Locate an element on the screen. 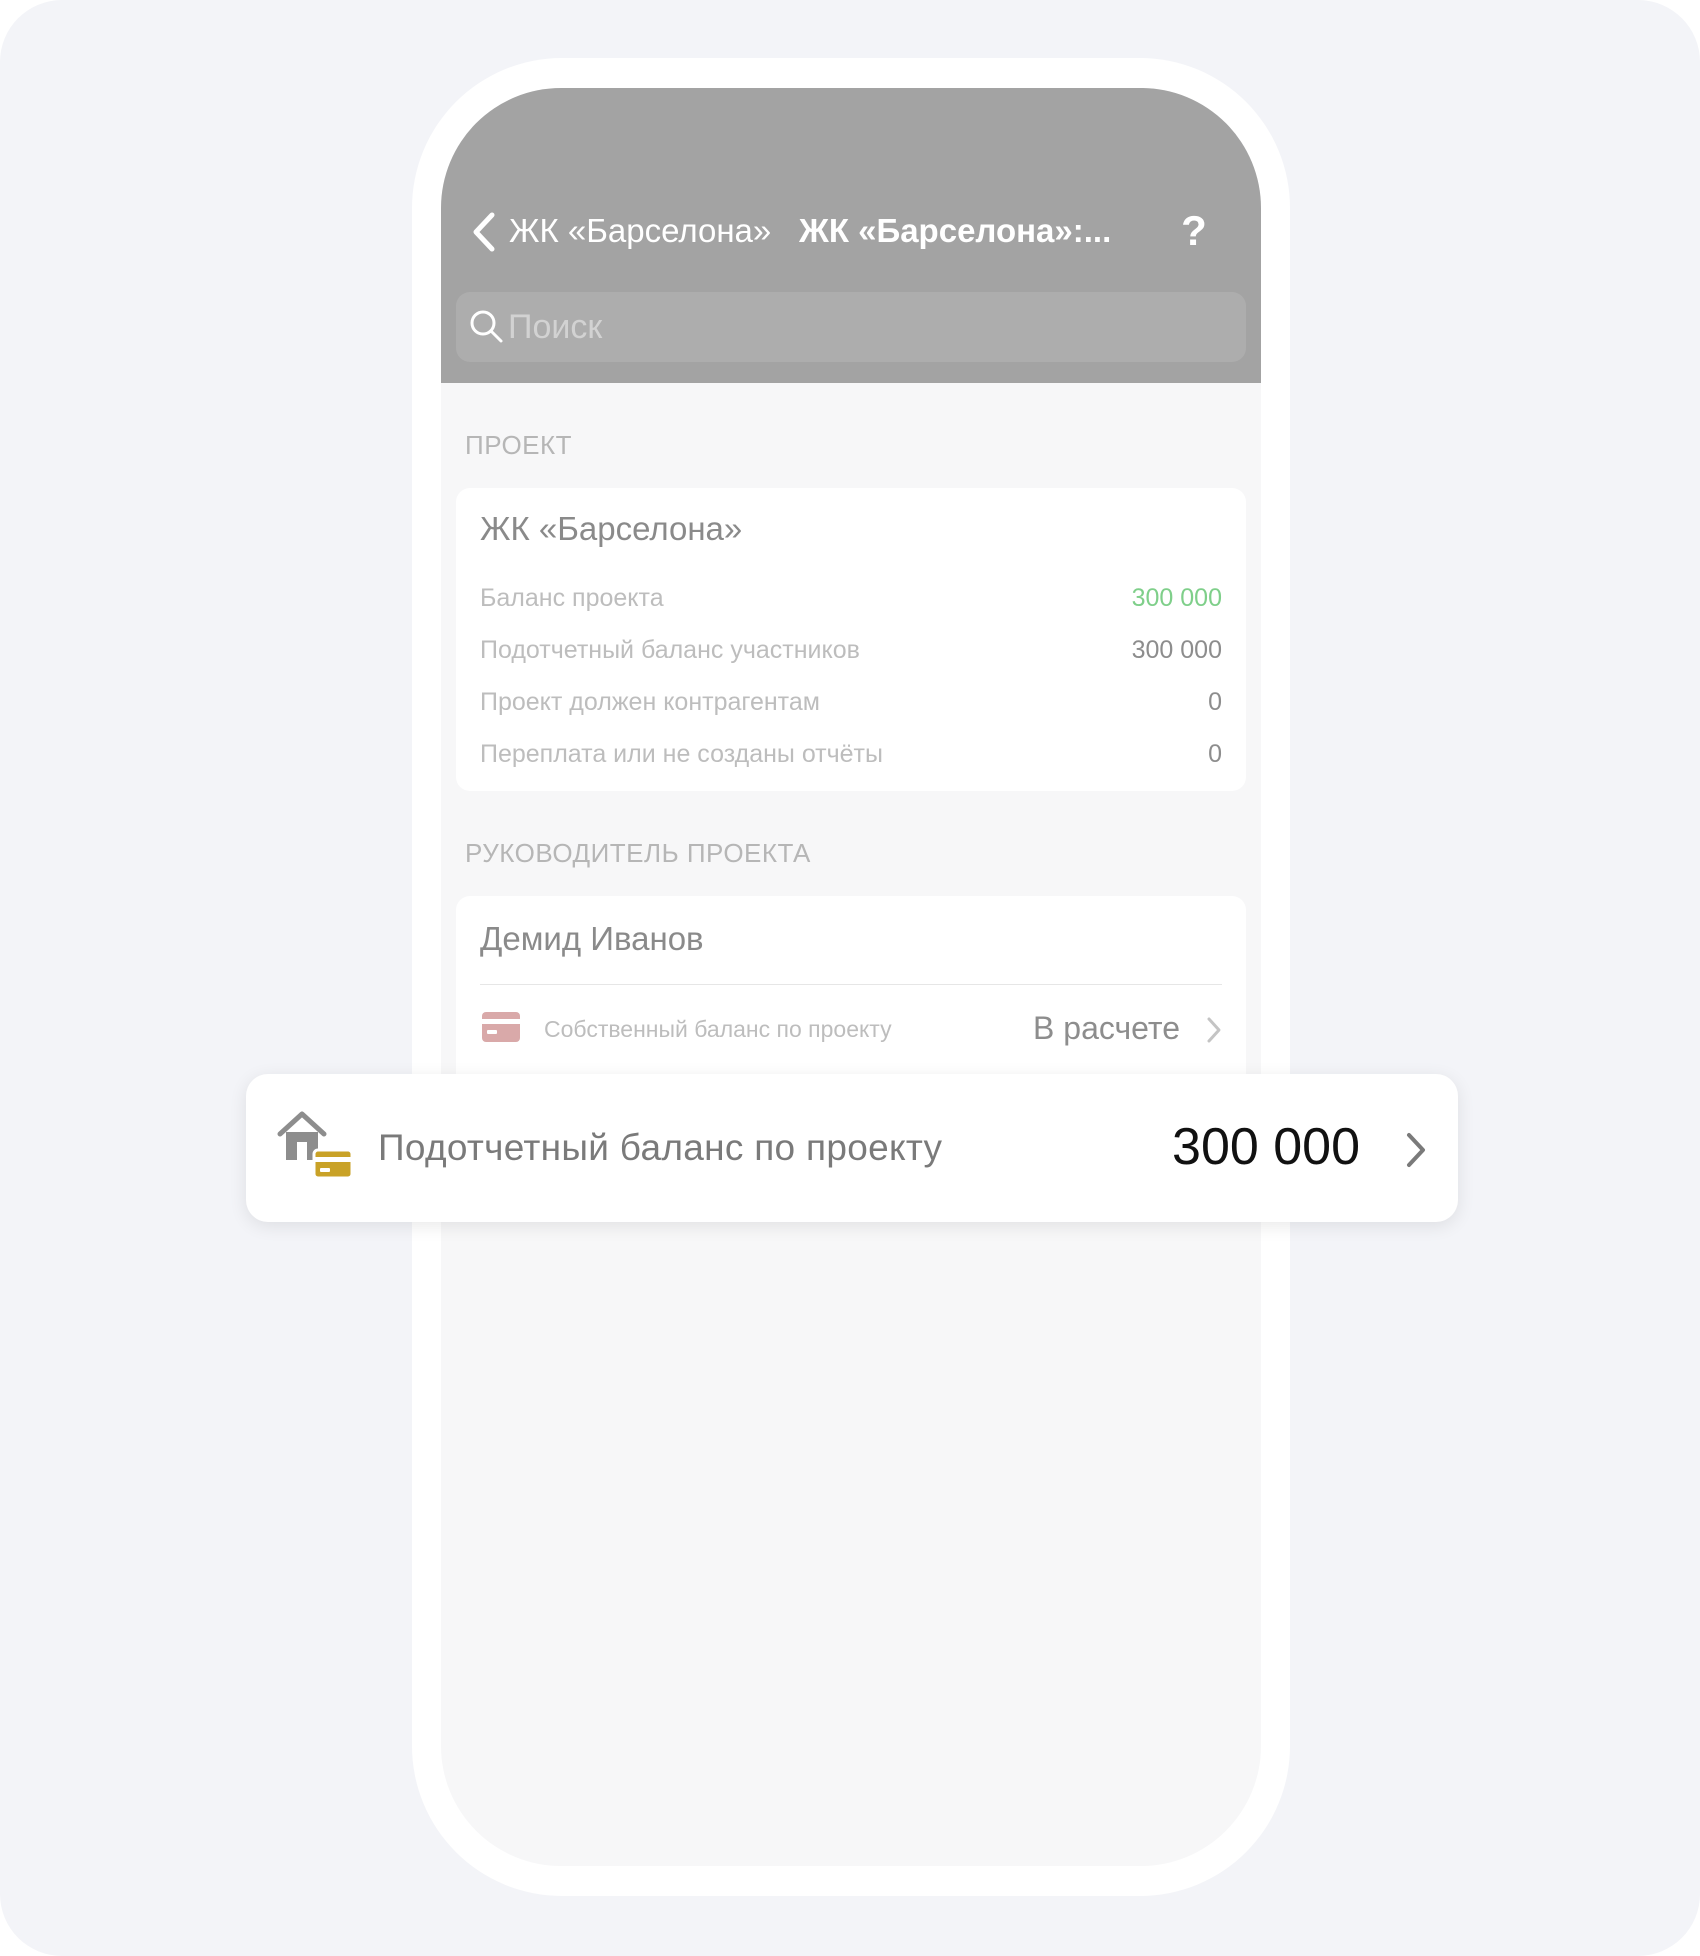  stat-row-overpayment: Переплата или не созданы отчёты 0 is located at coordinates (851, 754).